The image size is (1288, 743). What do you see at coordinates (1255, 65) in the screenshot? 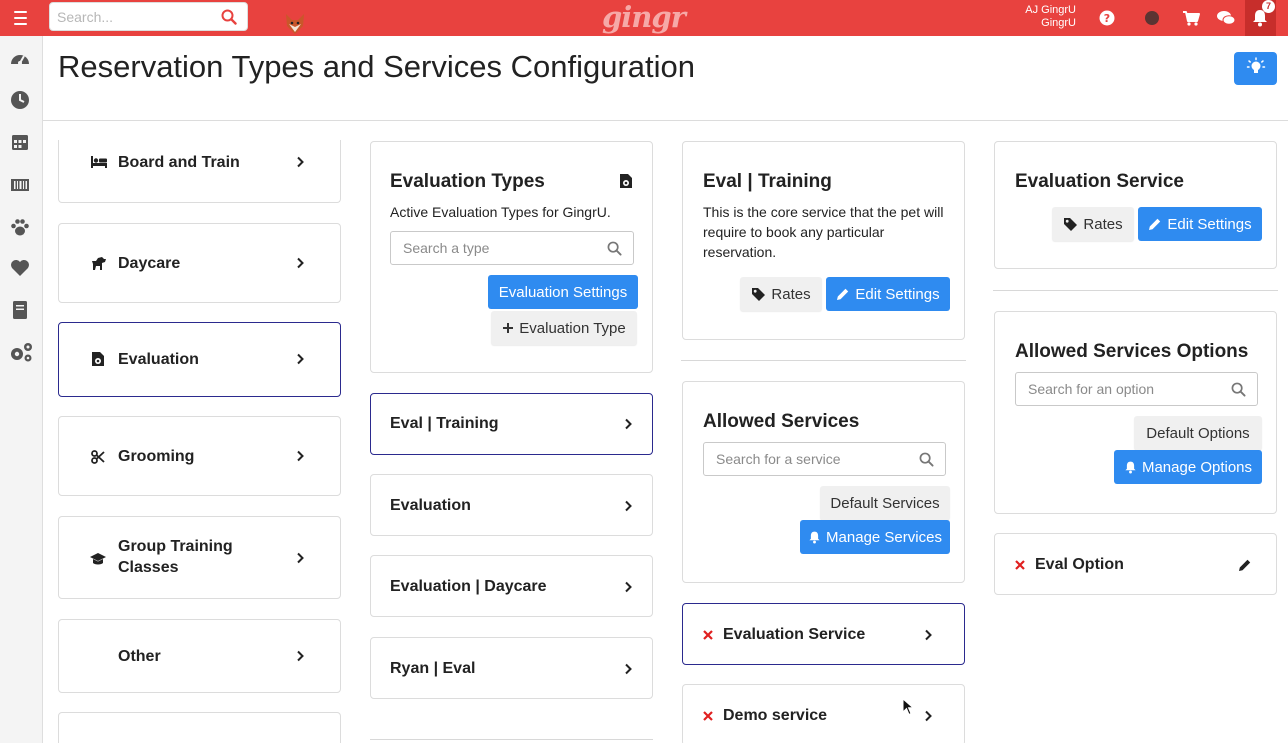
I see `lightbulb-icon` at bounding box center [1255, 65].